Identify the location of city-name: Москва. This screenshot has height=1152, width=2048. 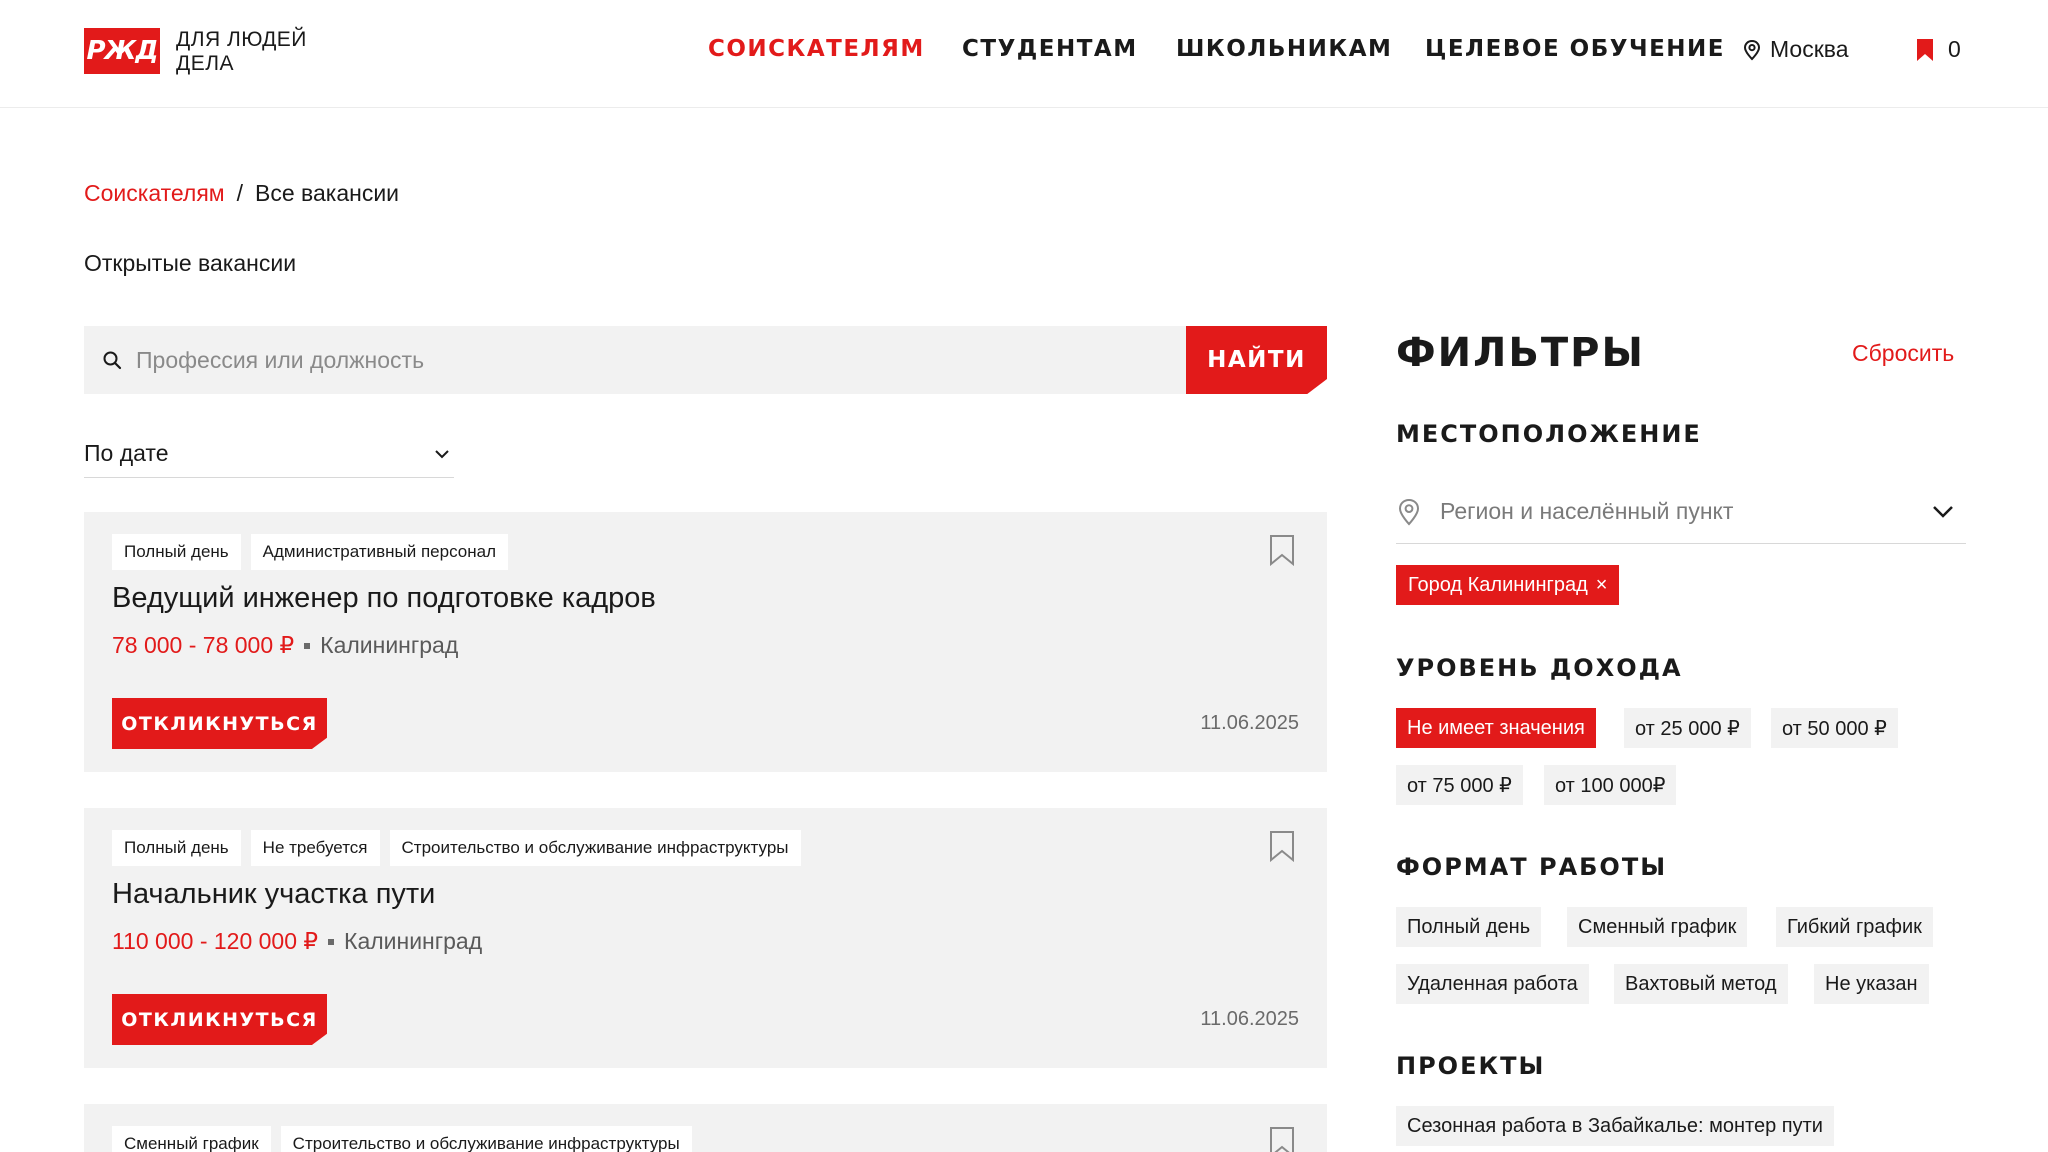
(1809, 49).